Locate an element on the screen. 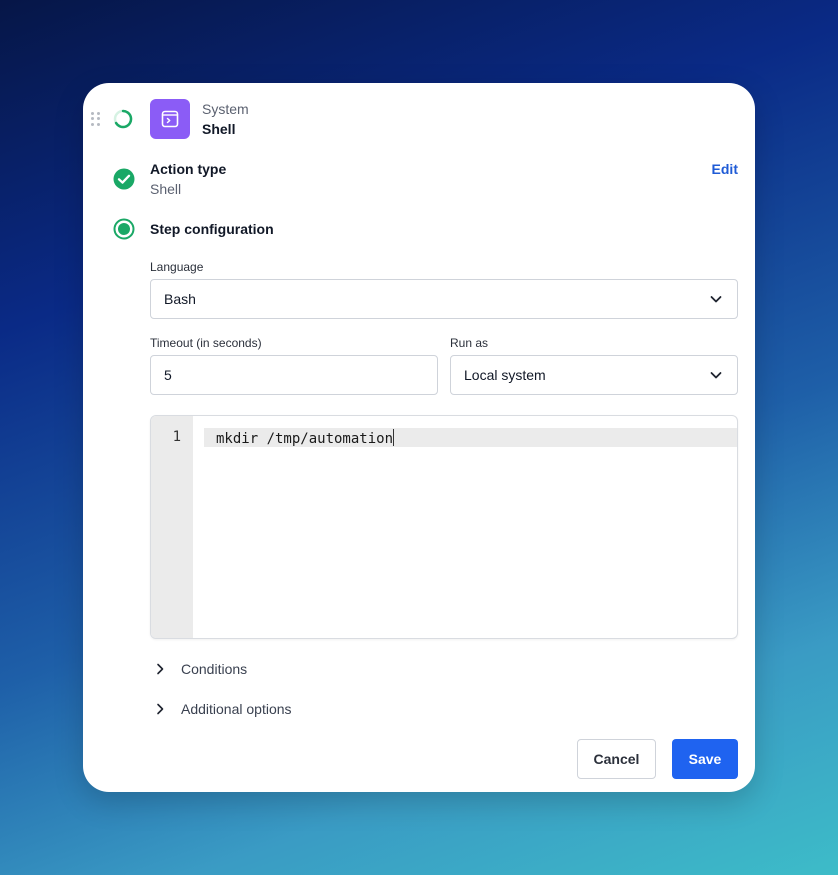  additional-options-expander: Additional options is located at coordinates (222, 709).